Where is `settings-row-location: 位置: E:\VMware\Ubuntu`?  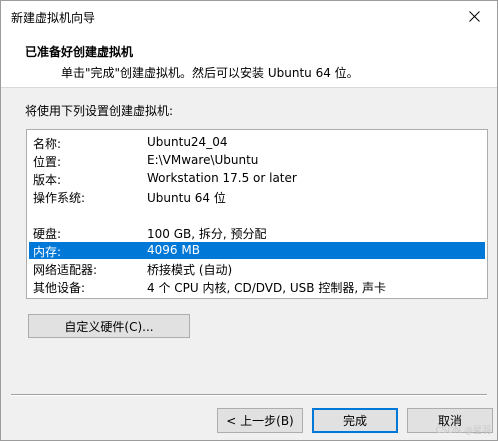
settings-row-location: 位置: E:\VMware\Ubuntu is located at coordinates (257, 160).